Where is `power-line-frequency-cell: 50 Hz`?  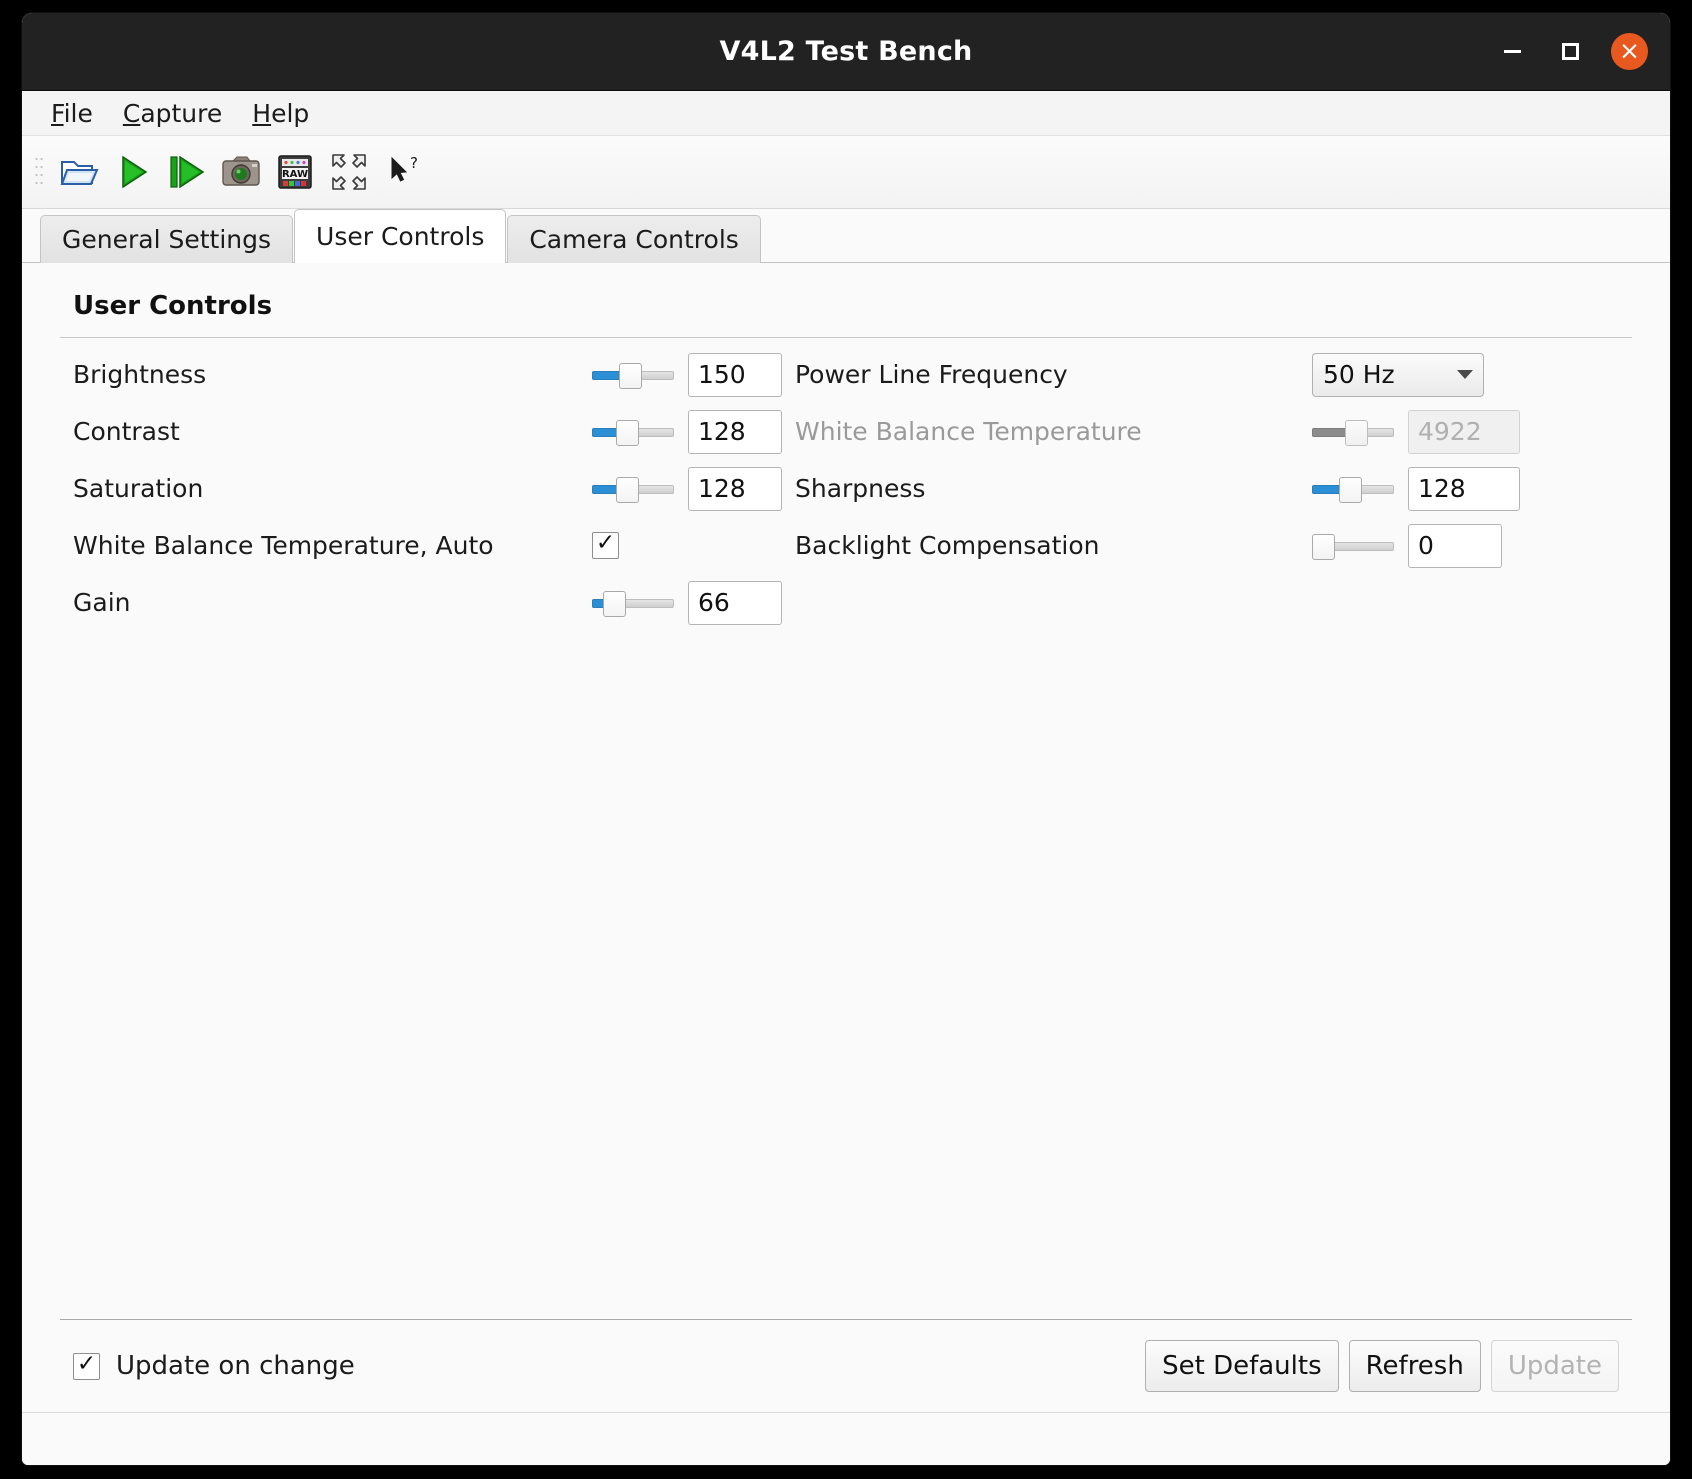 power-line-frequency-cell: 50 Hz is located at coordinates (1427, 374).